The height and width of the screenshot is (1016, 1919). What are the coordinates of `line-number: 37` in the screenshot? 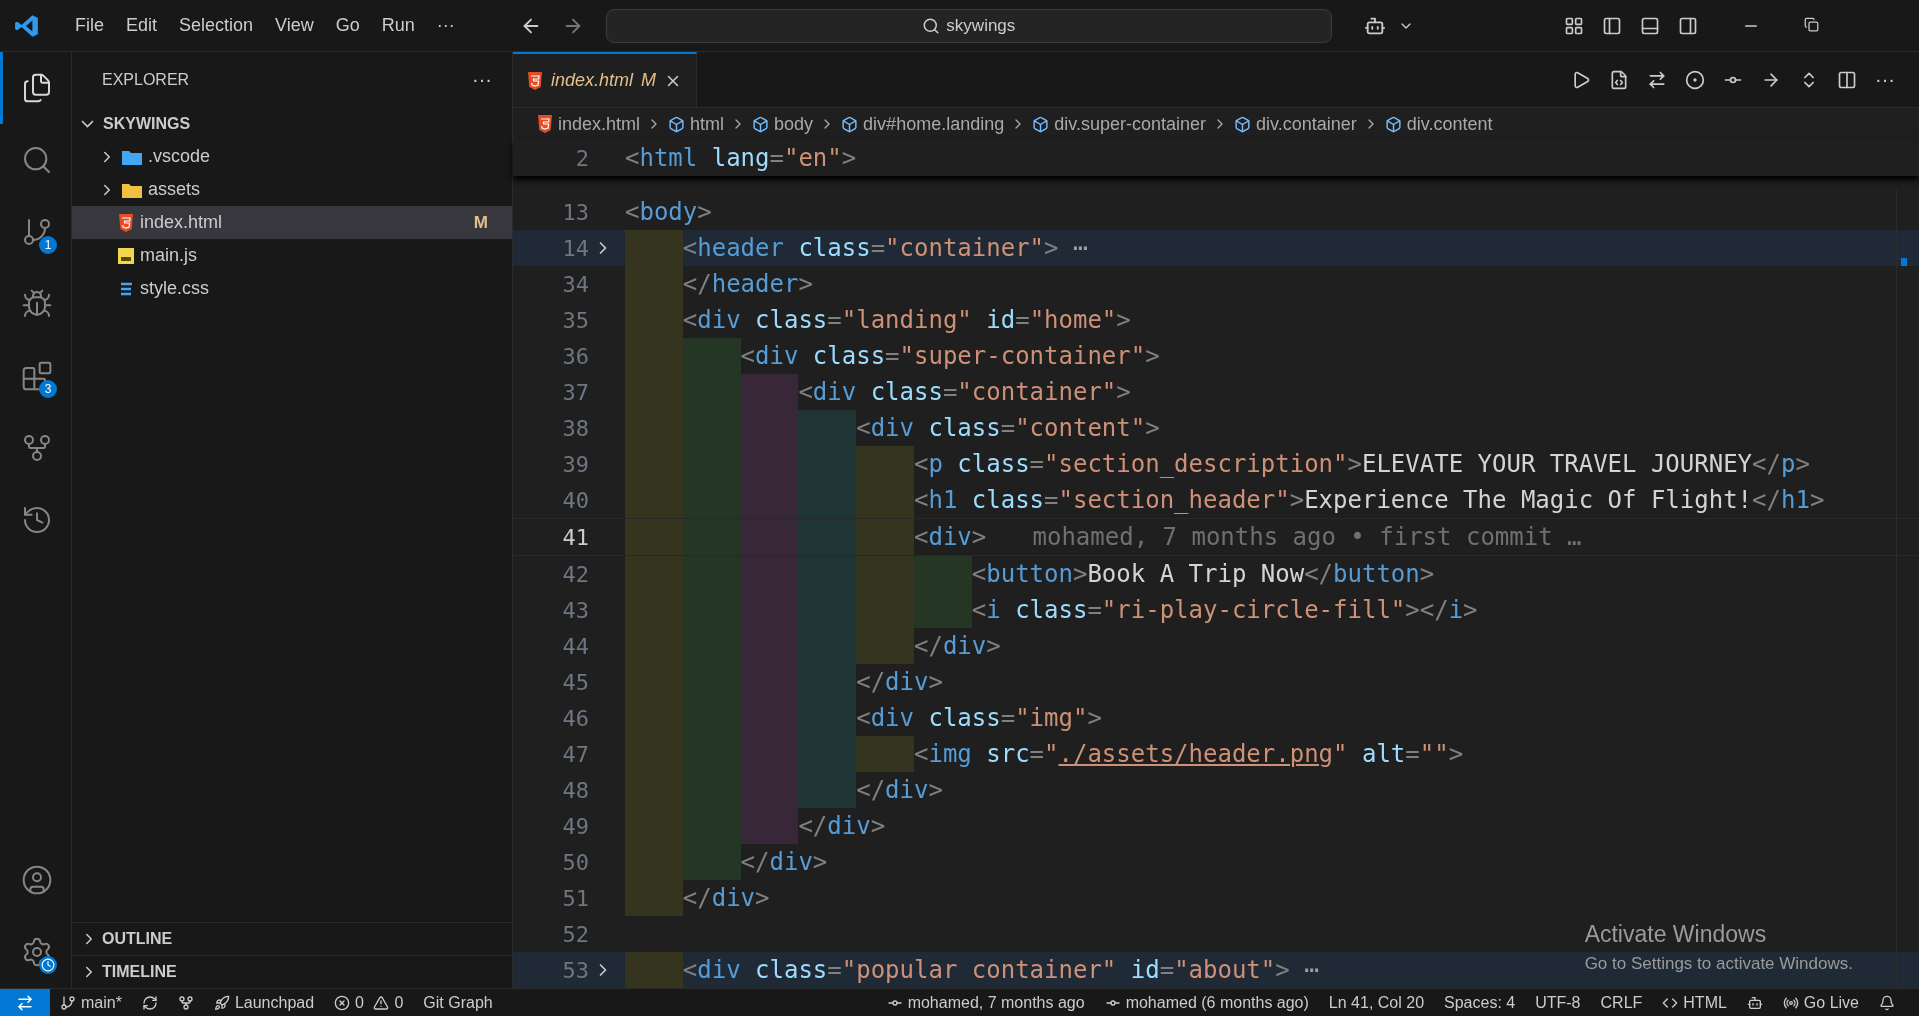 It's located at (575, 392).